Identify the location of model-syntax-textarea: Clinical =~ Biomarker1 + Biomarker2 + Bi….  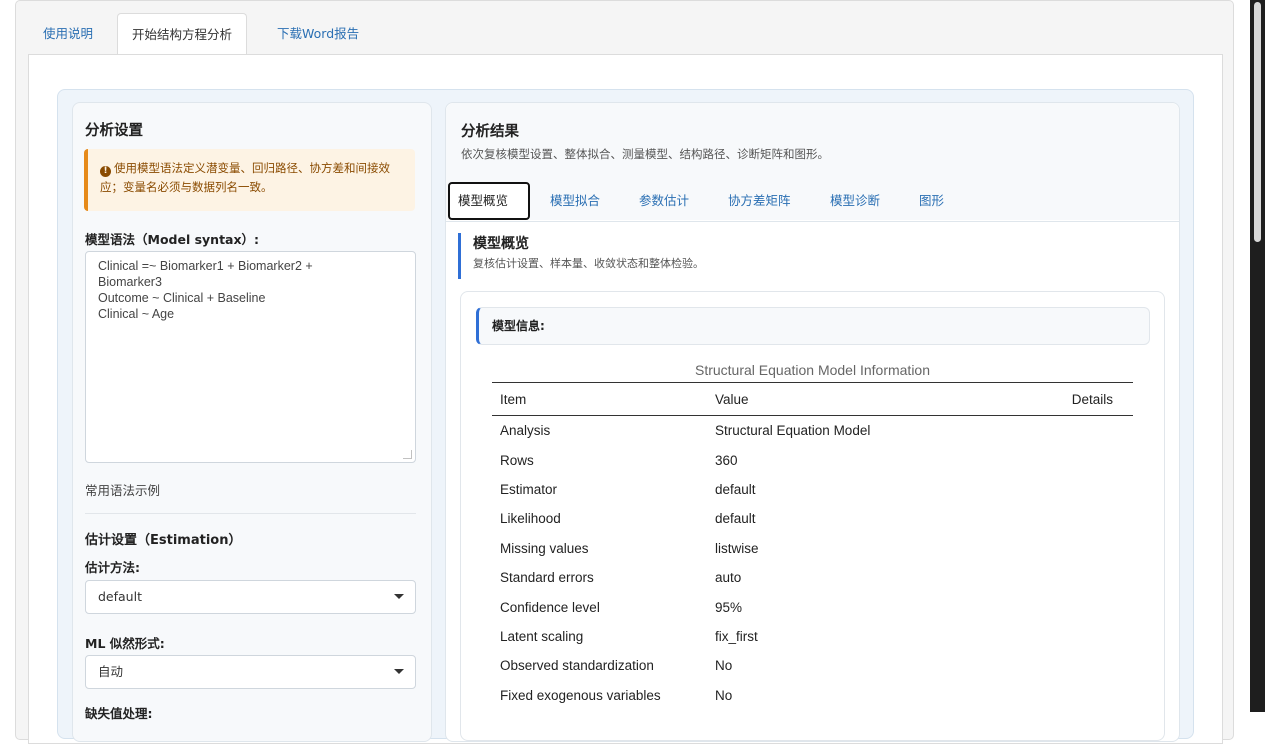
(250, 357).